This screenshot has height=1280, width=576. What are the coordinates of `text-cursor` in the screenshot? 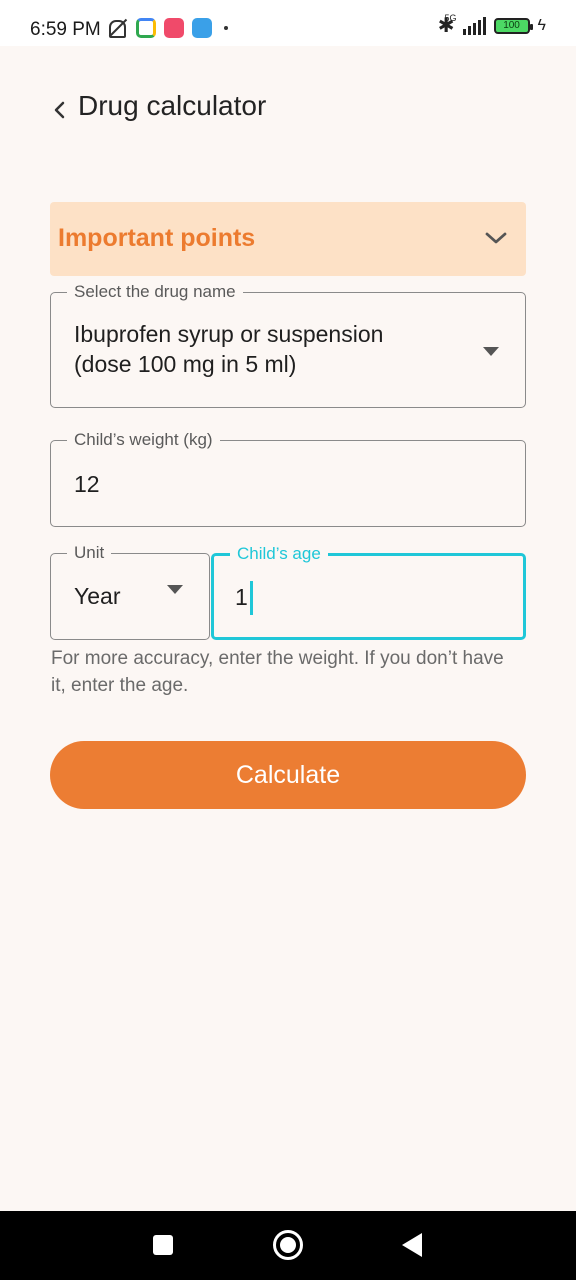 It's located at (251, 598).